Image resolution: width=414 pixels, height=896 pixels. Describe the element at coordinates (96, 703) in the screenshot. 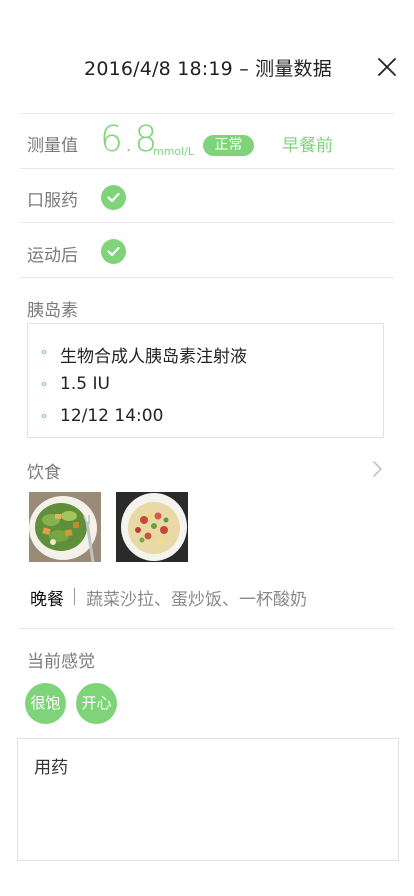

I see `mood-chip-happy: 开心` at that location.